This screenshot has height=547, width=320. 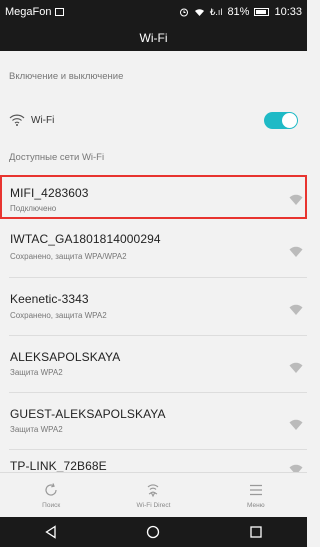 What do you see at coordinates (49, 193) in the screenshot?
I see `network-name: MIFI_4283603` at bounding box center [49, 193].